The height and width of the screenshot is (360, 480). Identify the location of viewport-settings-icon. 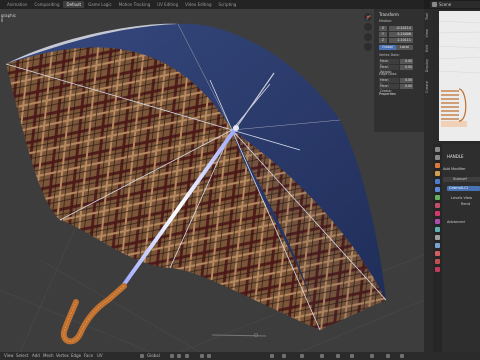
(388, 356).